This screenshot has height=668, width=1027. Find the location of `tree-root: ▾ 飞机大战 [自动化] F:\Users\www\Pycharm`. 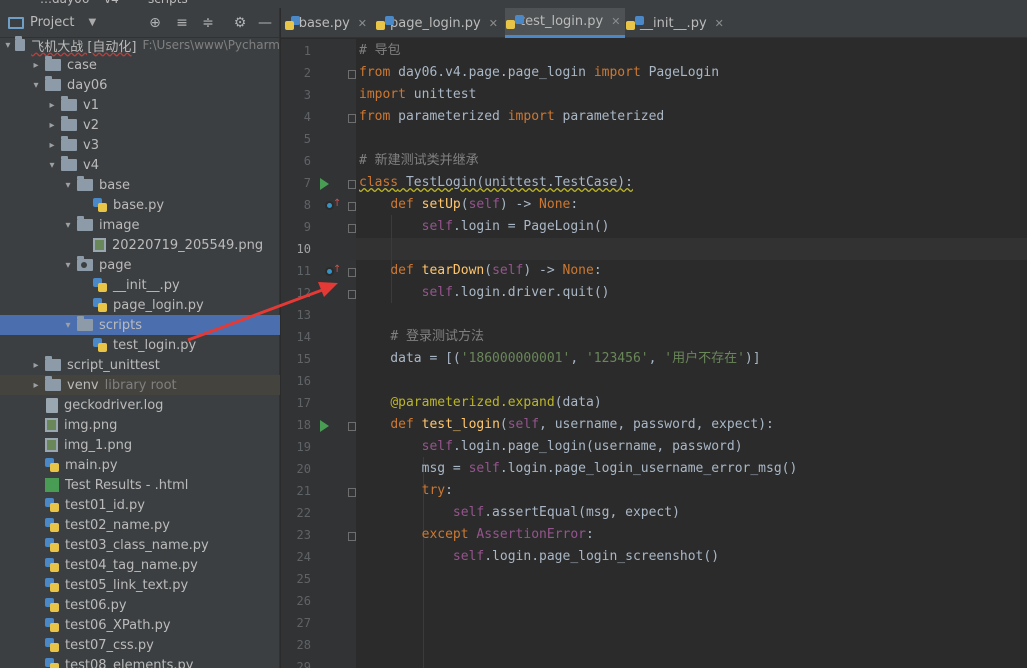

tree-root: ▾ 飞机大战 [自动化] F:\Users\www\Pycharm is located at coordinates (140, 45).